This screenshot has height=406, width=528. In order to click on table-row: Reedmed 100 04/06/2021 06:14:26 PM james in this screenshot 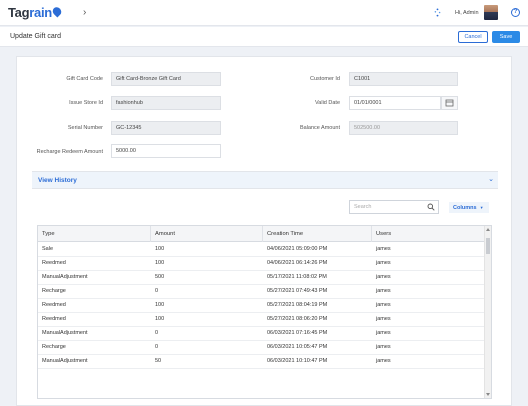, I will do `click(261, 264)`.